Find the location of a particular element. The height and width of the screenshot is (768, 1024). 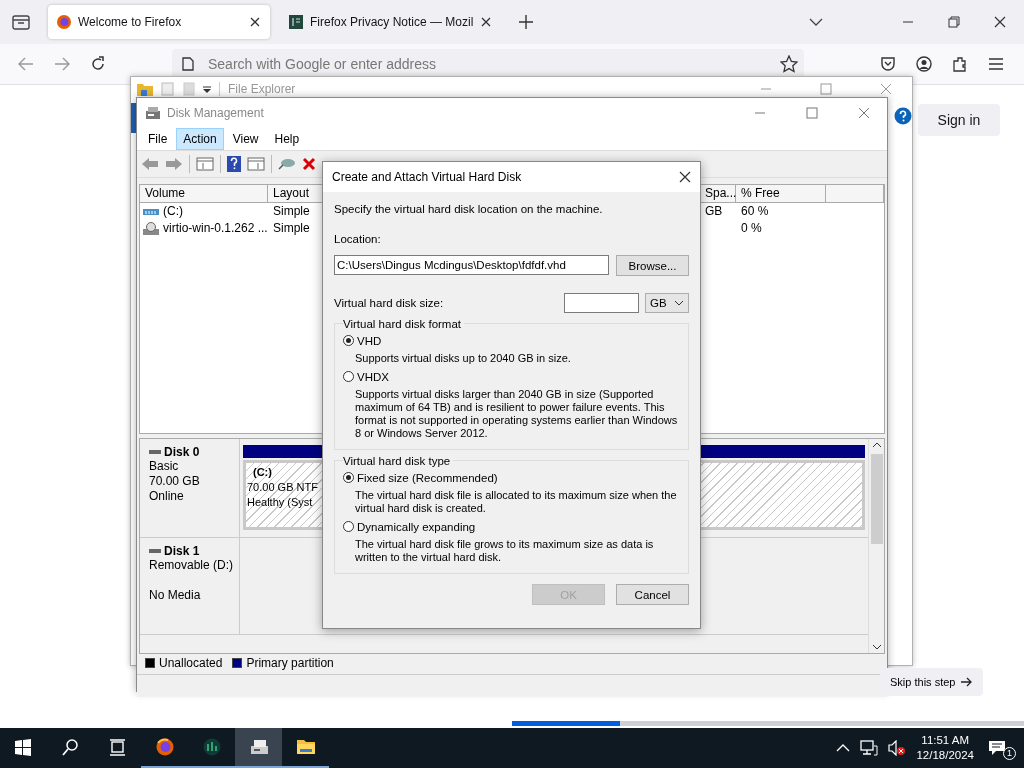

menu-item: Action is located at coordinates (200, 139).